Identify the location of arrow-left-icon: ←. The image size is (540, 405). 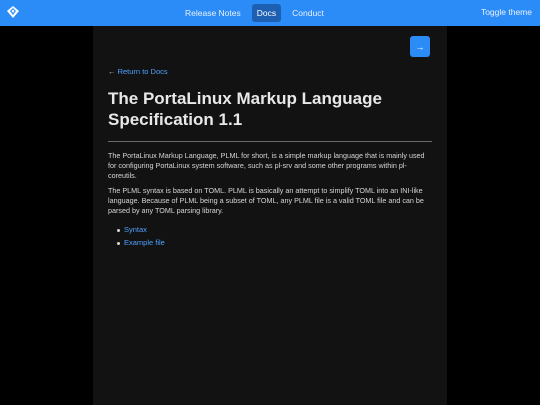
(112, 71).